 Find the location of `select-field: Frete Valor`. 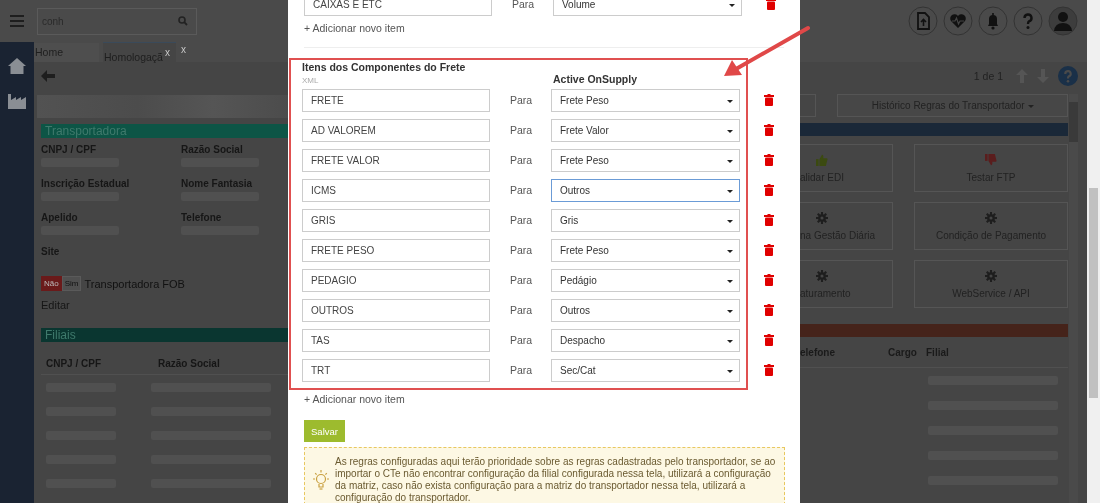

select-field: Frete Valor is located at coordinates (645, 130).